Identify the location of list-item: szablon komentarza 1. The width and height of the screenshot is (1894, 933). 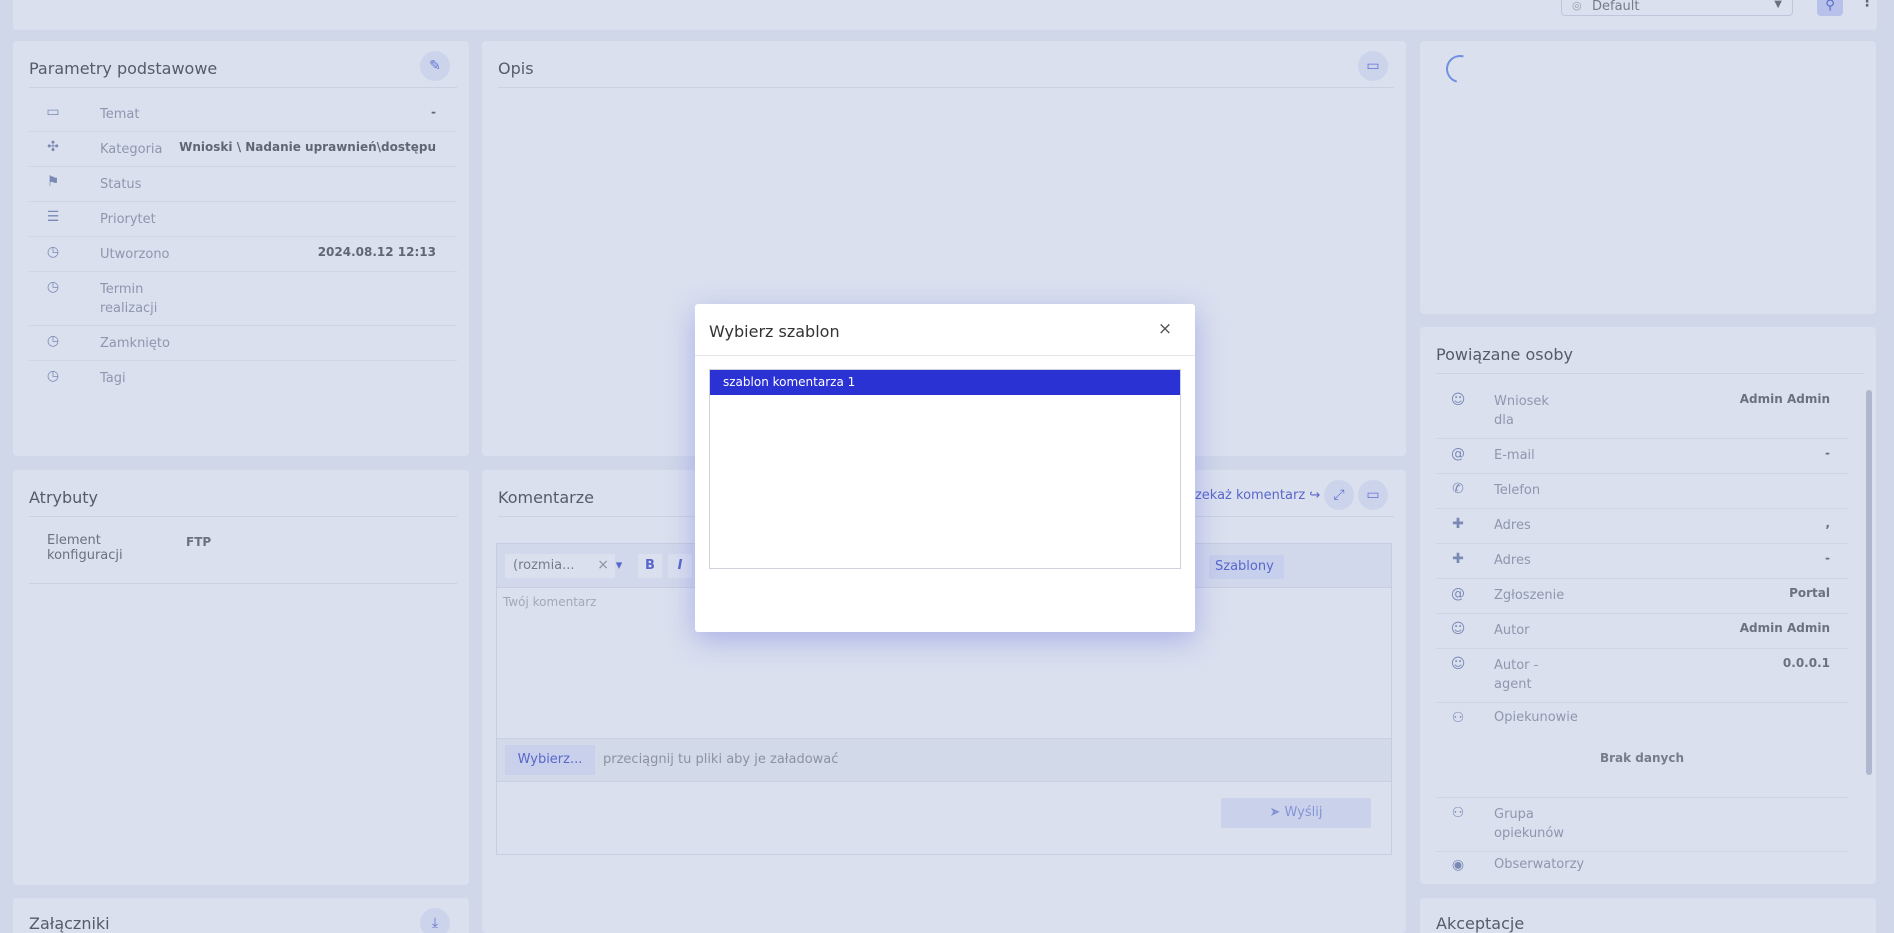
(945, 382).